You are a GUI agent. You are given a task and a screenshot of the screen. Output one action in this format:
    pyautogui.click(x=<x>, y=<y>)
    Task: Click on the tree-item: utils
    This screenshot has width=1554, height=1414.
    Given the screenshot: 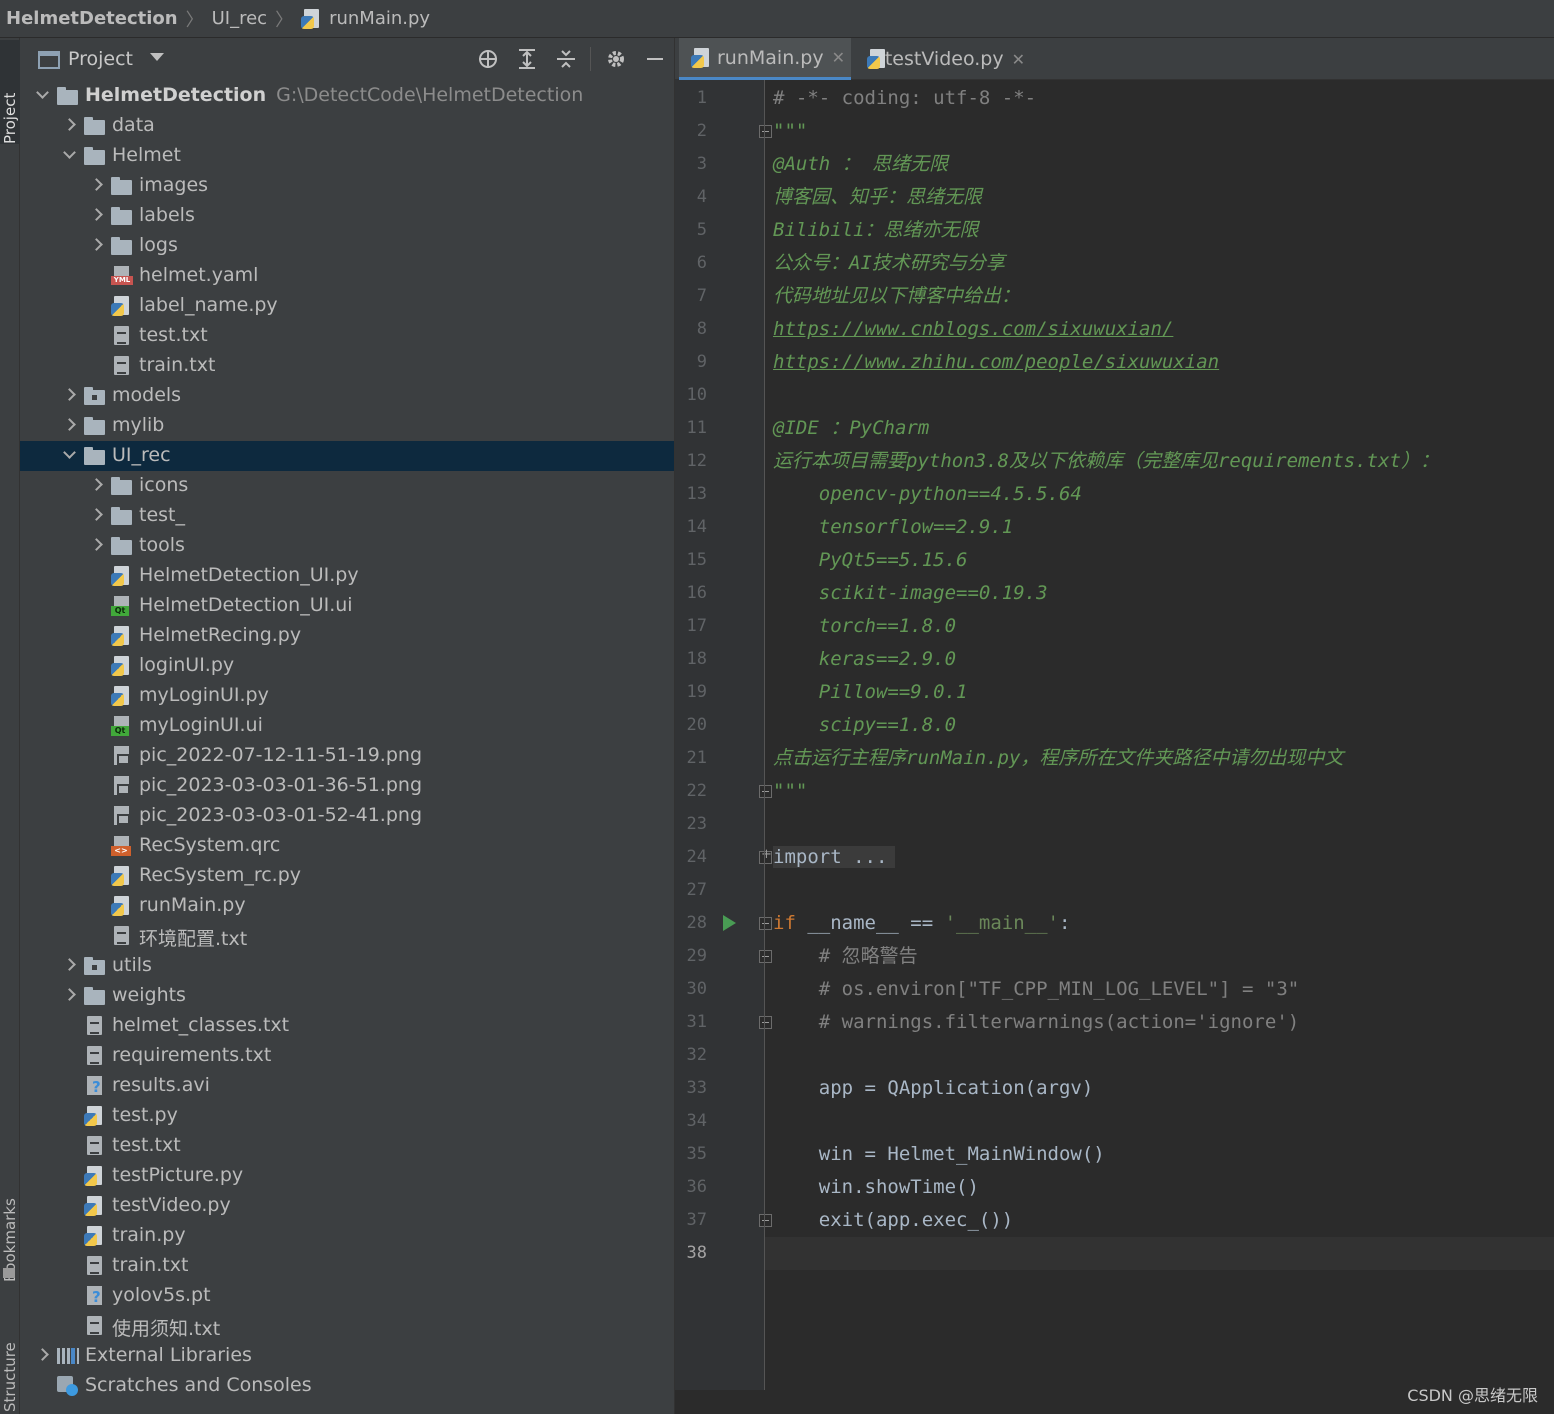 What is the action you would take?
    pyautogui.click(x=347, y=966)
    